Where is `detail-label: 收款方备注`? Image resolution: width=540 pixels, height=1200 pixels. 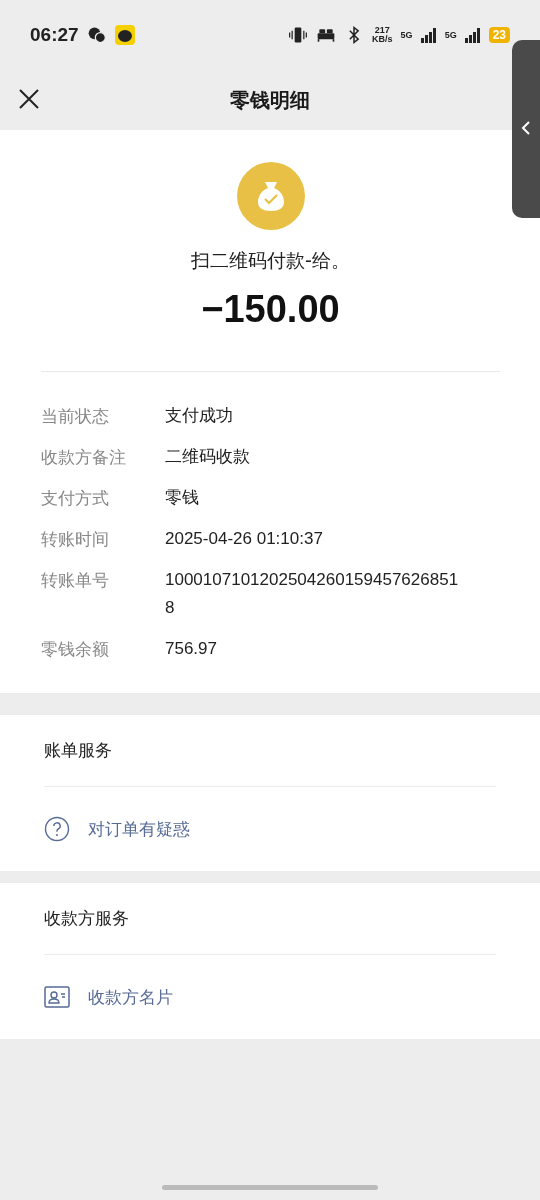
detail-label: 收款方备注 is located at coordinates (84, 457).